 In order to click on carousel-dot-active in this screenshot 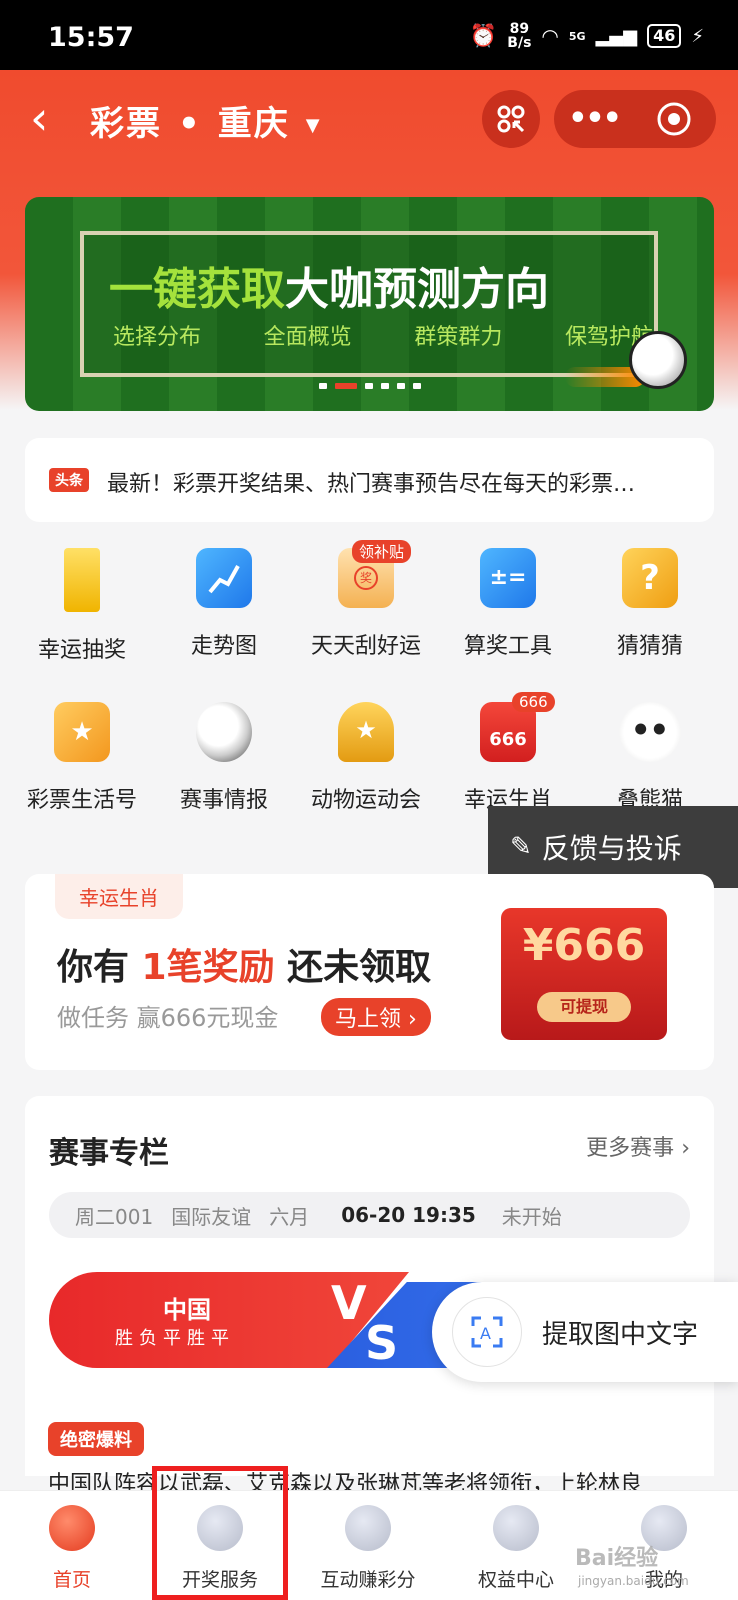, I will do `click(345, 386)`.